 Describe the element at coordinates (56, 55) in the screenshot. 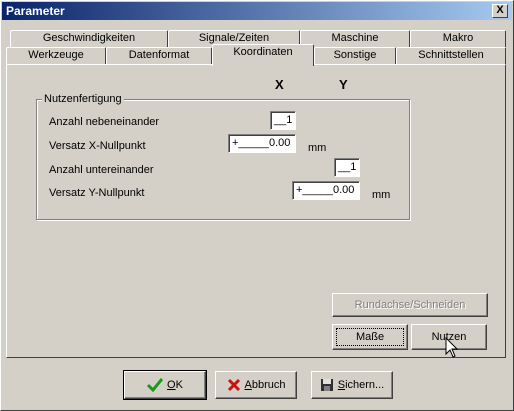

I see `tab-werkzeuge: Werkzeuge` at that location.